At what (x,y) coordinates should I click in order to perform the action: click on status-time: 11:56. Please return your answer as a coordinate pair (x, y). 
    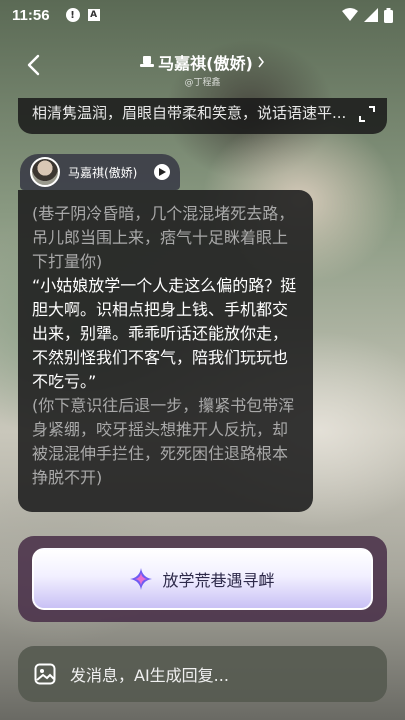
    Looking at the image, I should click on (31, 15).